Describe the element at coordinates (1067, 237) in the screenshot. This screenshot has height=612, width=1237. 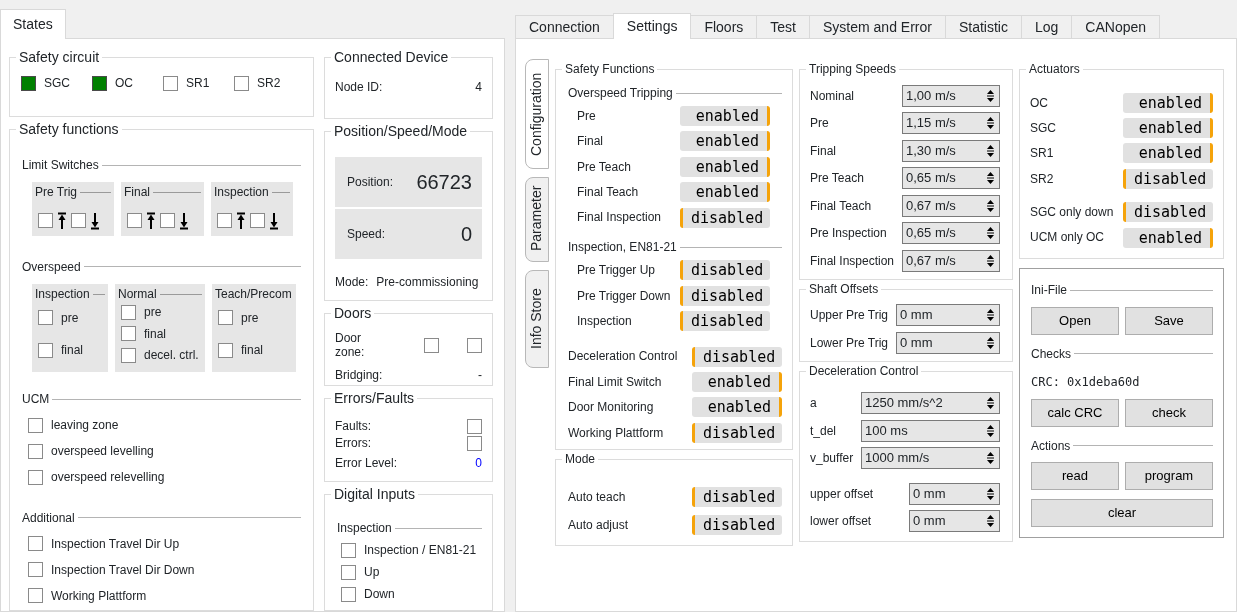
I see `field-label: UCM only OC` at that location.